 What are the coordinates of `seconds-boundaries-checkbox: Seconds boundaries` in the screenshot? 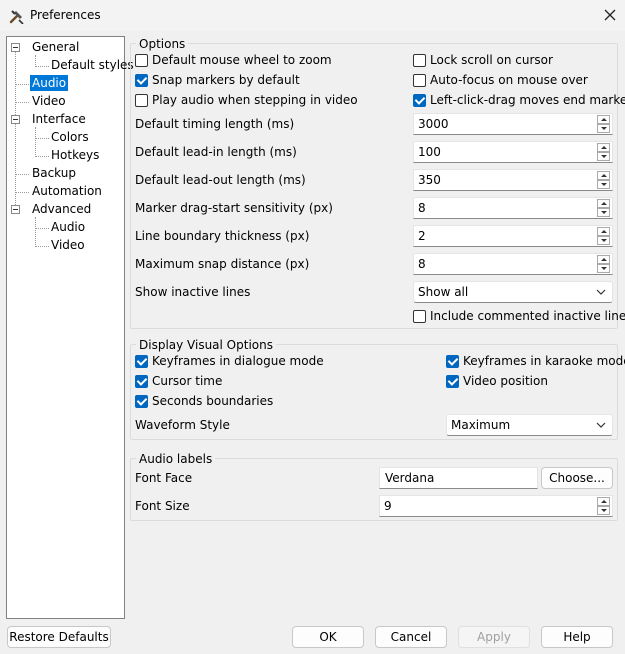 It's located at (204, 401).